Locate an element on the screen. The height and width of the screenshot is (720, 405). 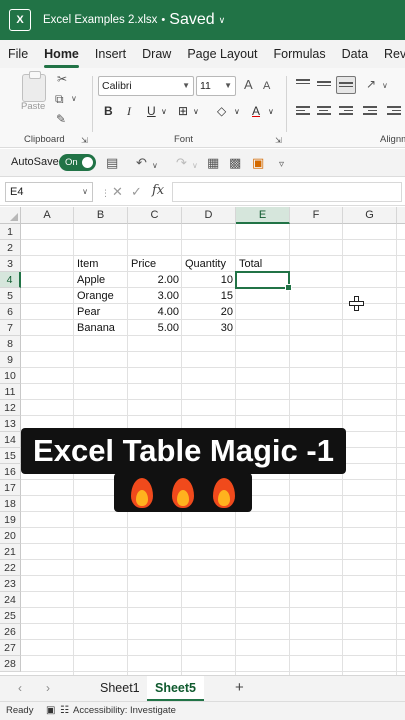
row-header-21: 21 is located at coordinates (10, 552).